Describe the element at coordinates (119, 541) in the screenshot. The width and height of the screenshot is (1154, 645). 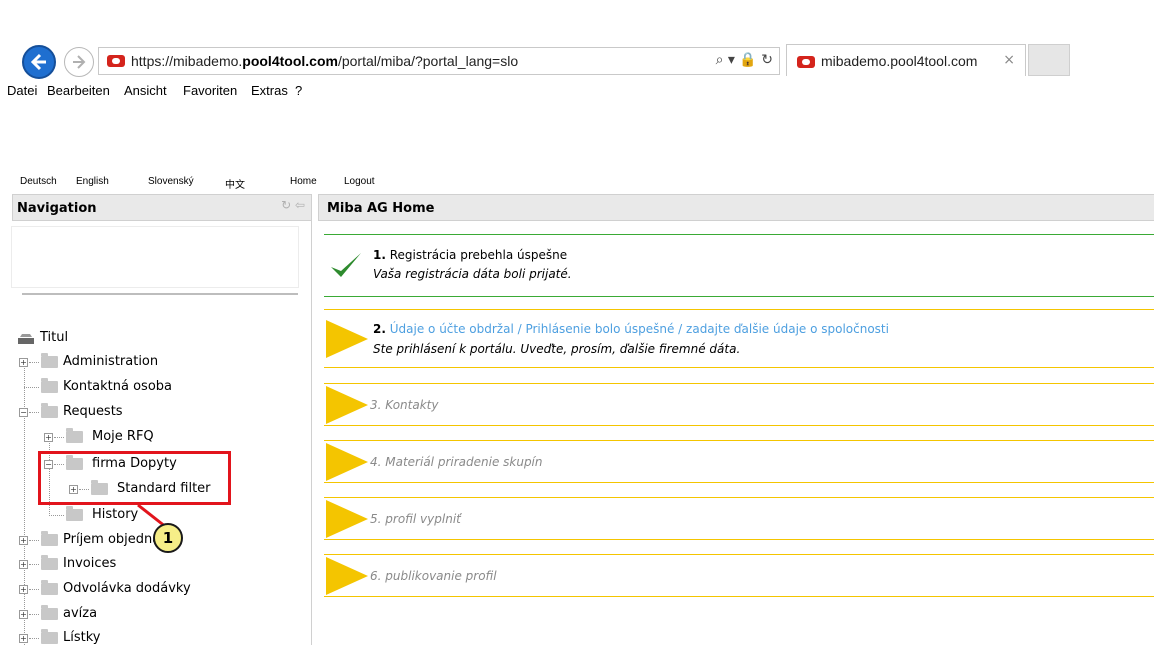
I see `tree-item-prijem-objednavky: + Príjem objednávky` at that location.